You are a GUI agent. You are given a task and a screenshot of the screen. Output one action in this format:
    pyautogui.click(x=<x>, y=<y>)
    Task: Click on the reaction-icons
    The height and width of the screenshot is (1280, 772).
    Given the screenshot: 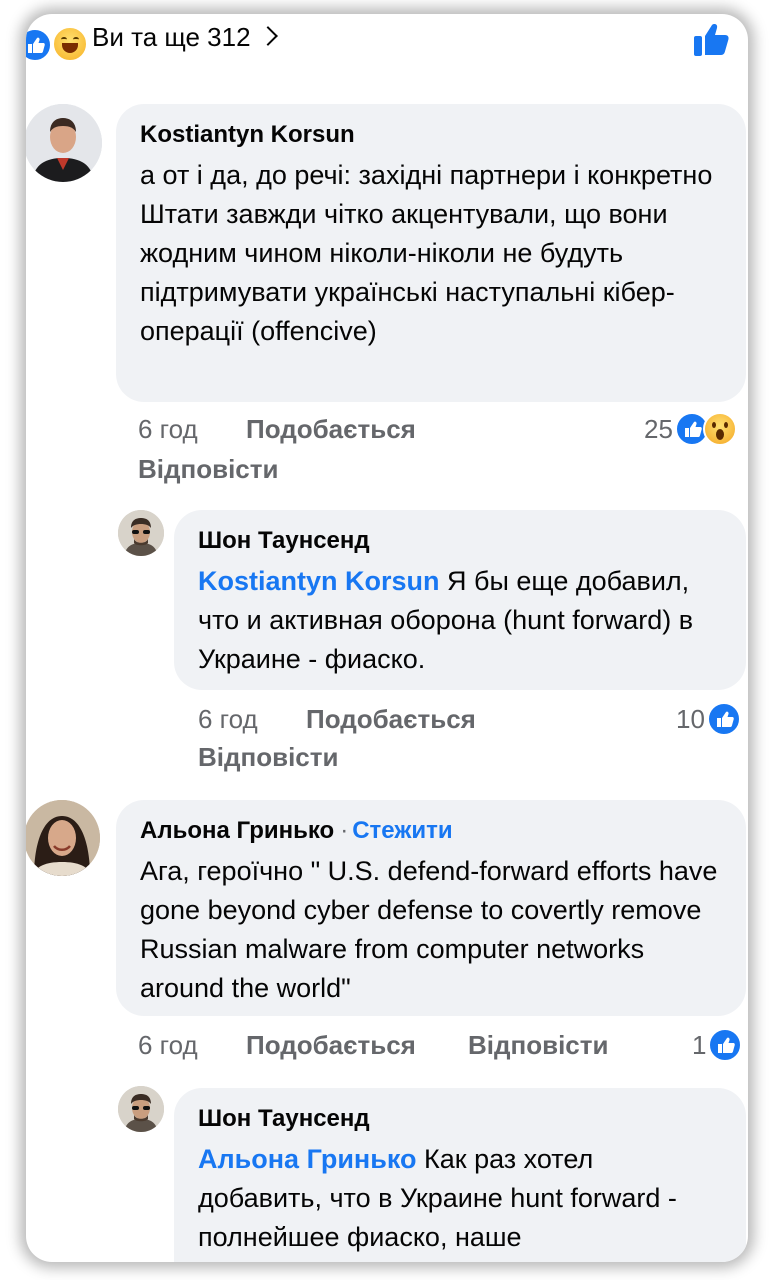 What is the action you would take?
    pyautogui.click(x=61, y=44)
    